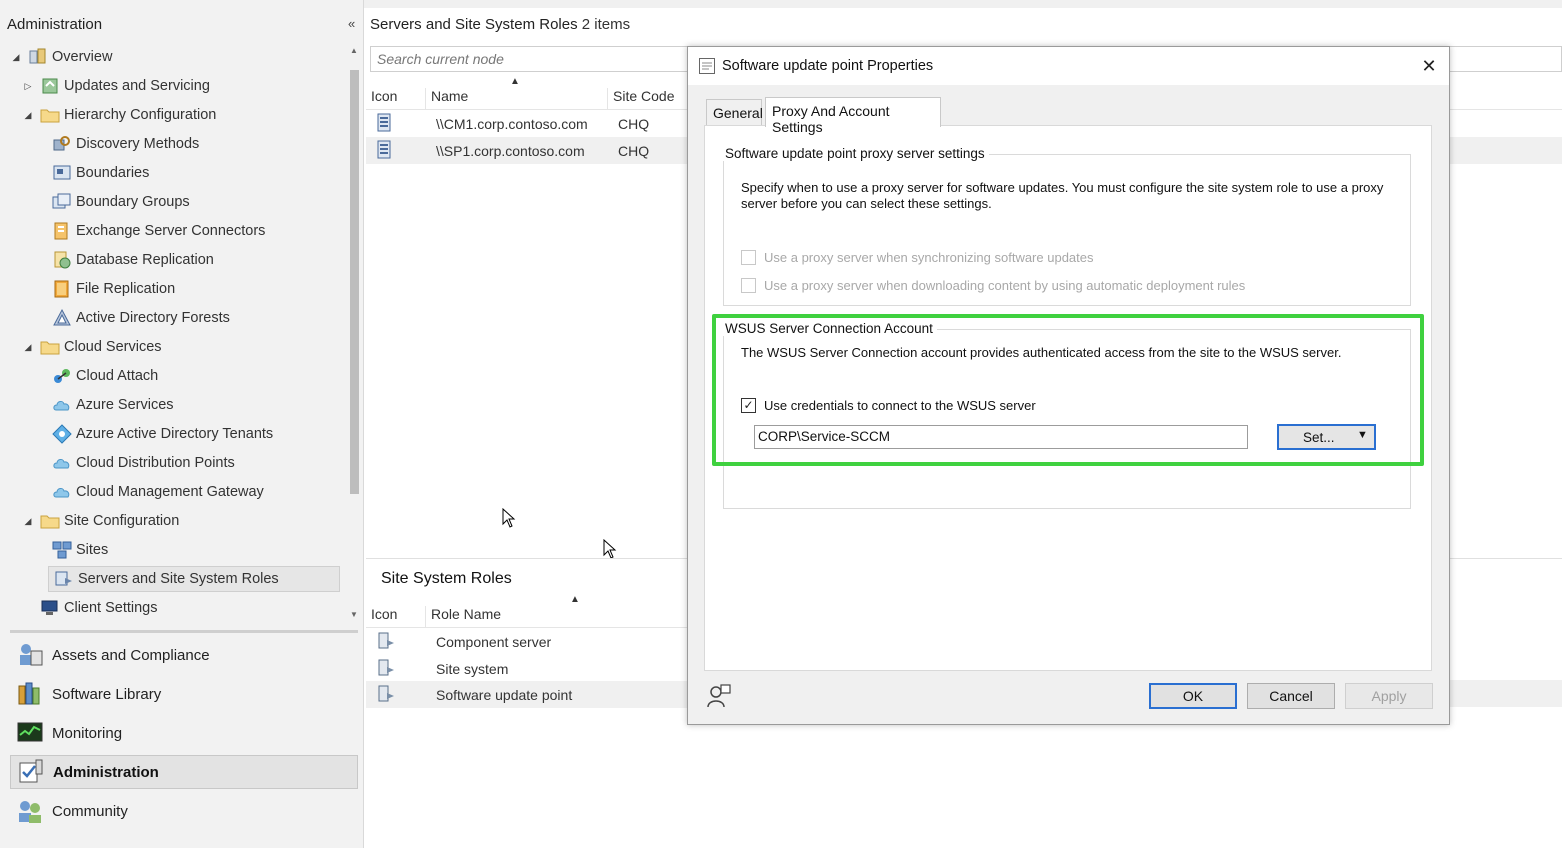 The width and height of the screenshot is (1562, 848). I want to click on ok-button: OK, so click(1193, 696).